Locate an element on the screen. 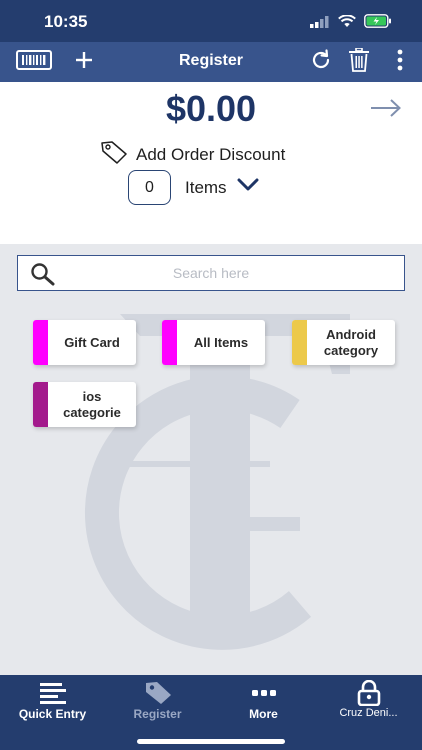  add-order-discount-button: Add Order Discount is located at coordinates (192, 154).